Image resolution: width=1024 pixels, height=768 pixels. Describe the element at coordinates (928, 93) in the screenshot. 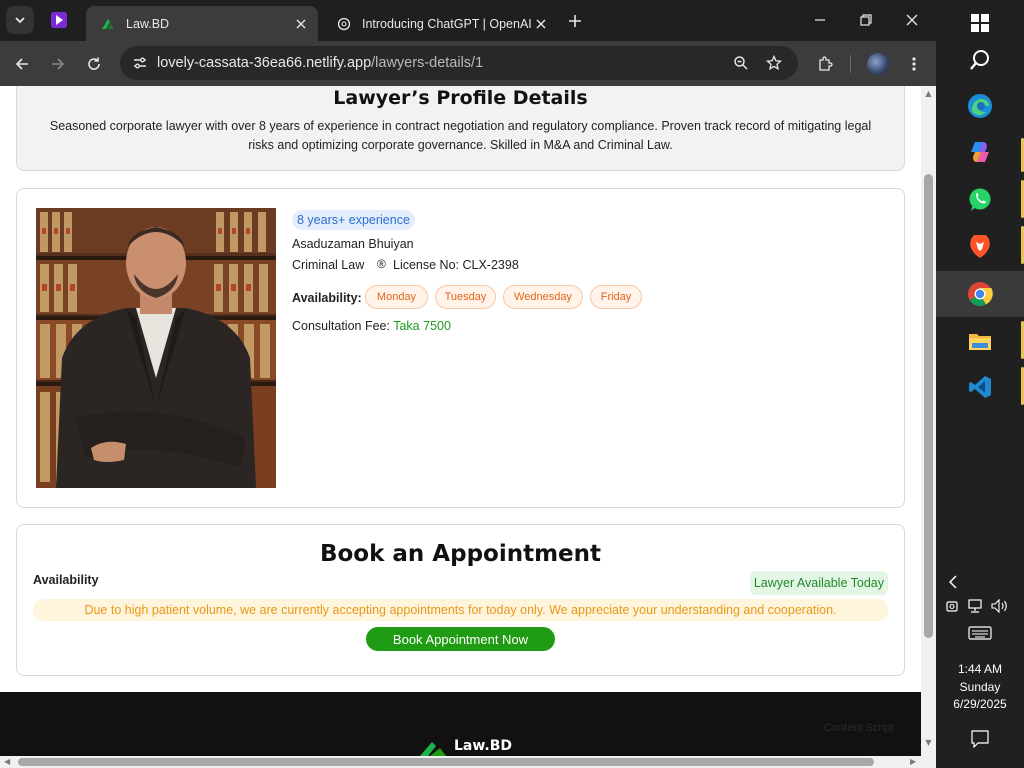

I see `scroll-up-icon: ▲` at that location.